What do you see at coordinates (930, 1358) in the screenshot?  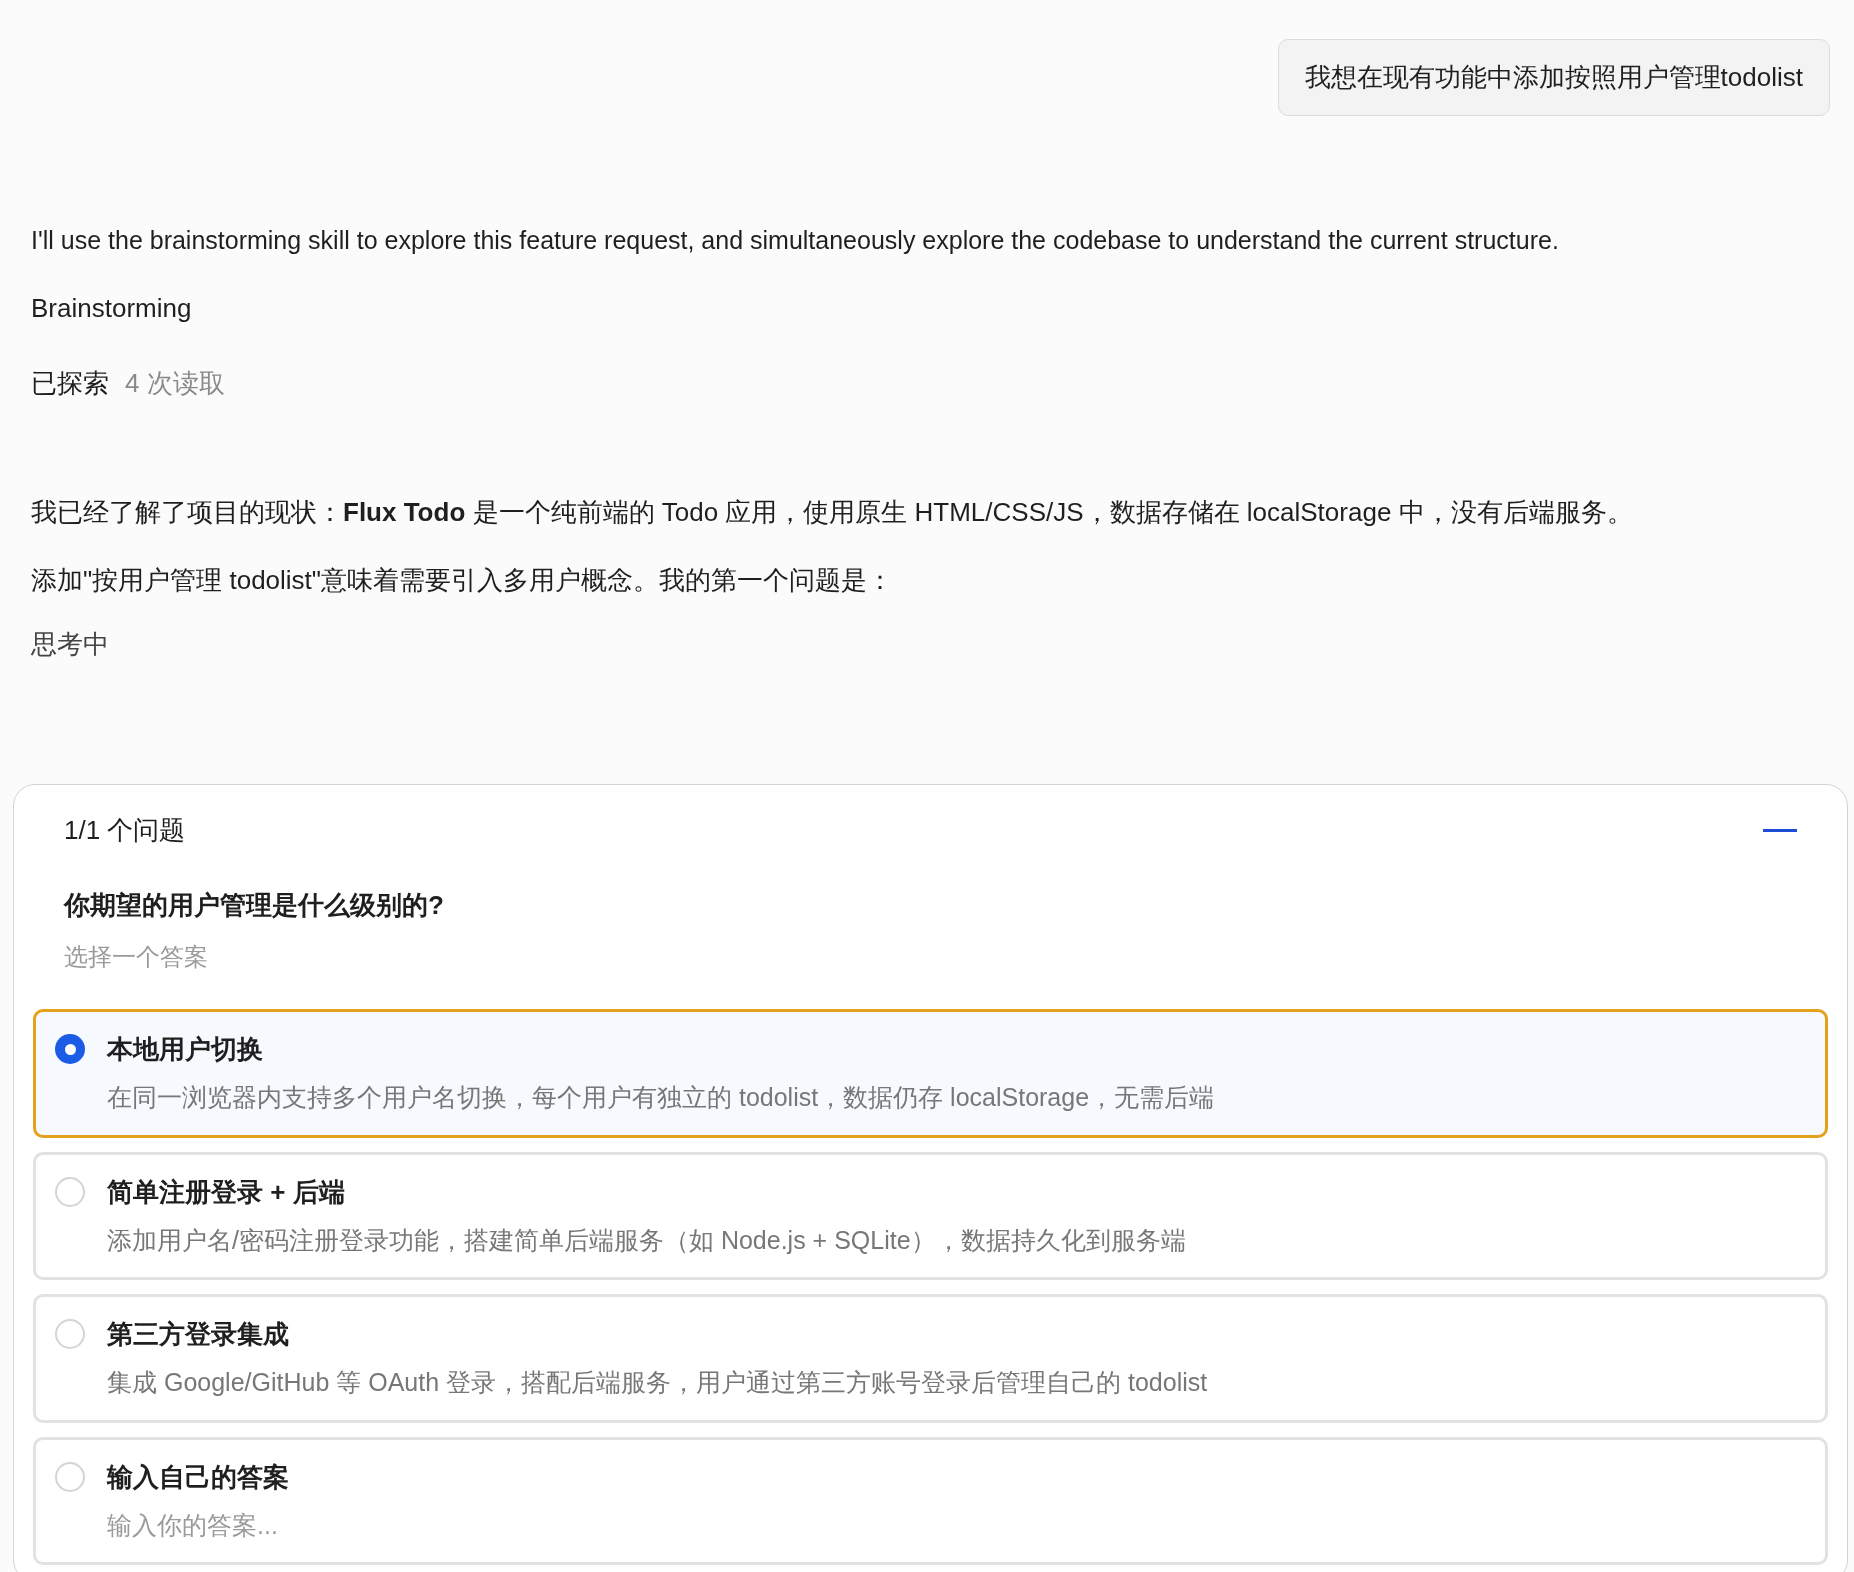 I see `answer-option: 第三方登录集成 集成 Google/GitHub 等 OAuth 登录，搭配后端服务，用户通过第三方账号登录后管理自己的 todolist` at bounding box center [930, 1358].